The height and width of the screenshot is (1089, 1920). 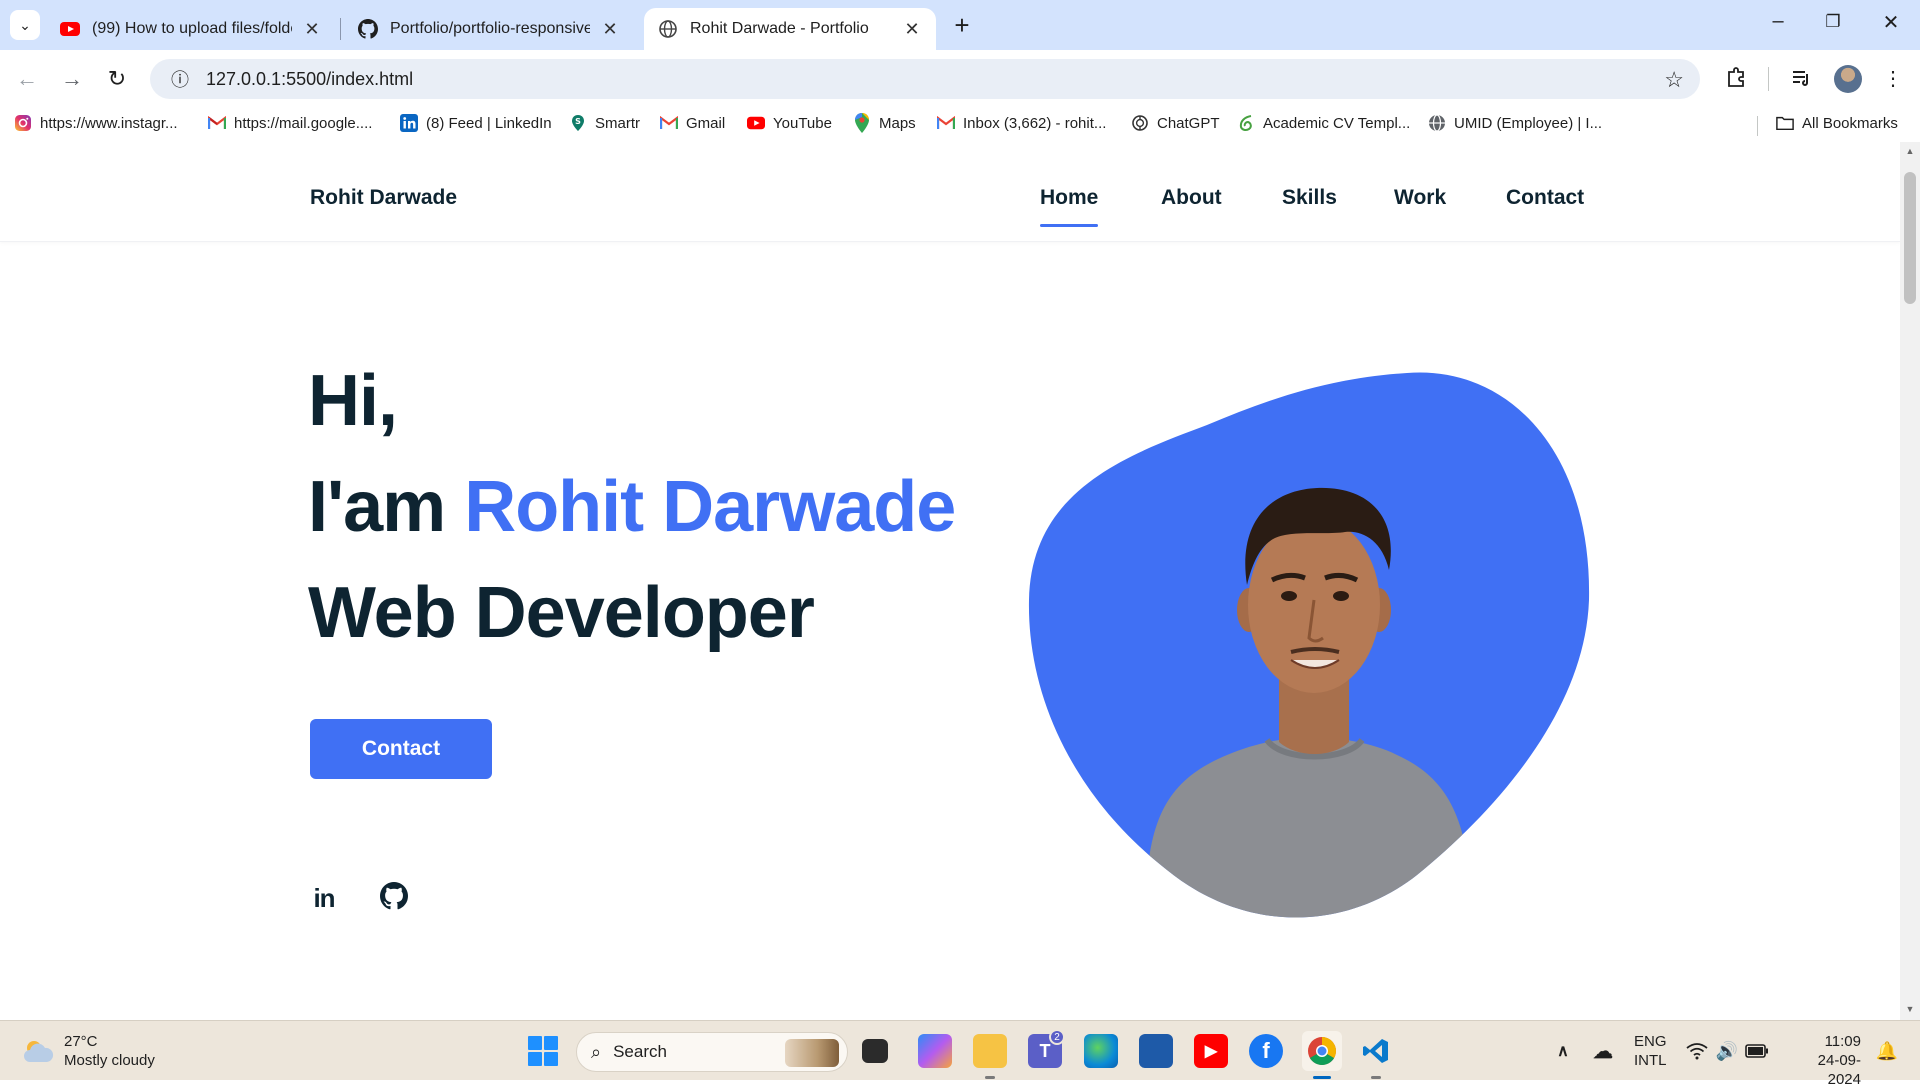 I want to click on bookmark-maps: Maps, so click(x=884, y=123).